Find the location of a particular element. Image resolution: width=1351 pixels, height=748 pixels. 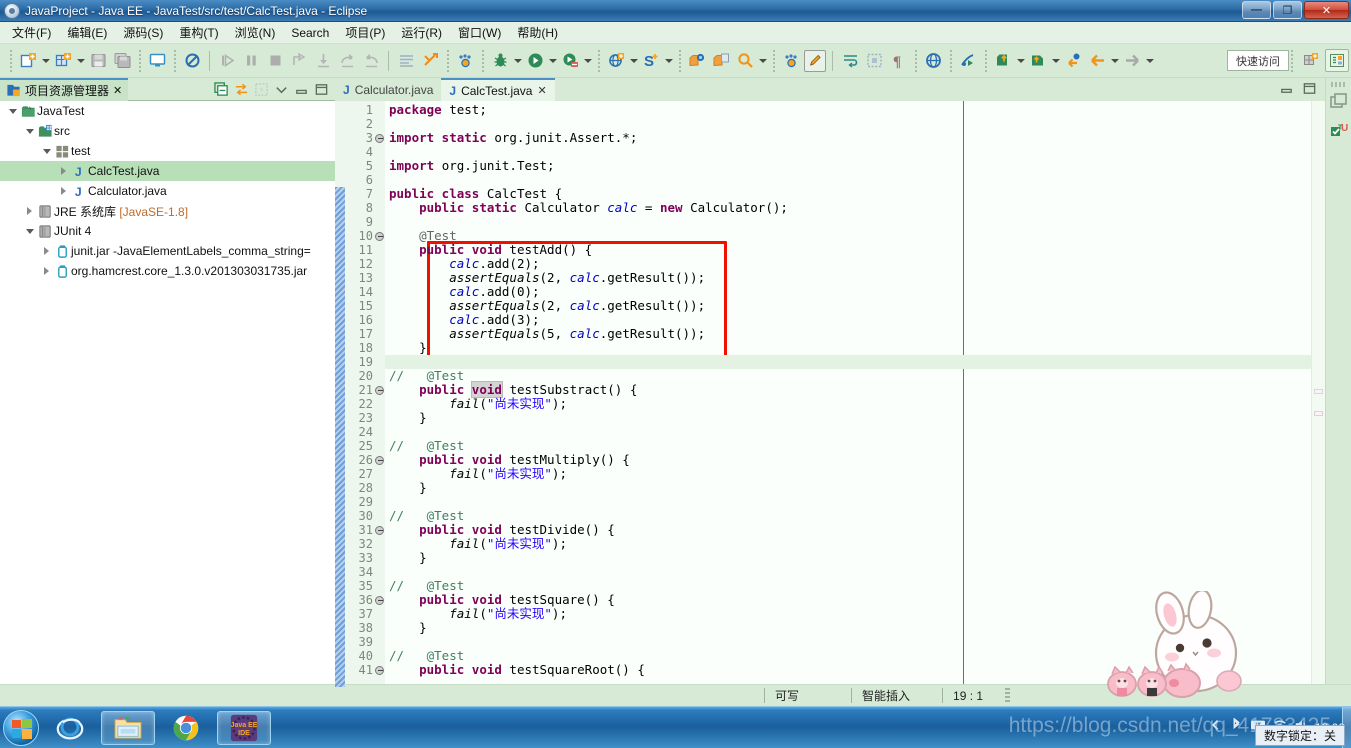

menu-project: 项目(P) is located at coordinates (365, 32).